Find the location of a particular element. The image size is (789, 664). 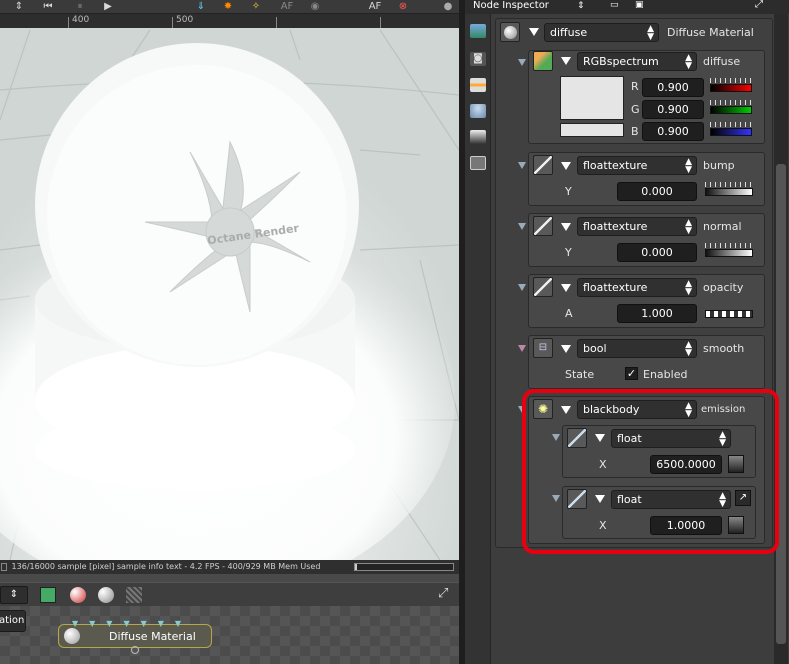

kernel-tab-icon is located at coordinates (478, 163).